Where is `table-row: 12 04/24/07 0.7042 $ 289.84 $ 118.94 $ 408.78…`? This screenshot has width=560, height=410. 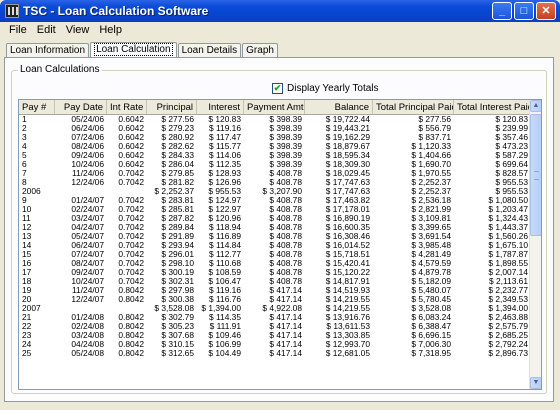 table-row: 12 04/24/07 0.7042 $ 289.84 $ 118.94 $ 408.78… is located at coordinates (280, 227).